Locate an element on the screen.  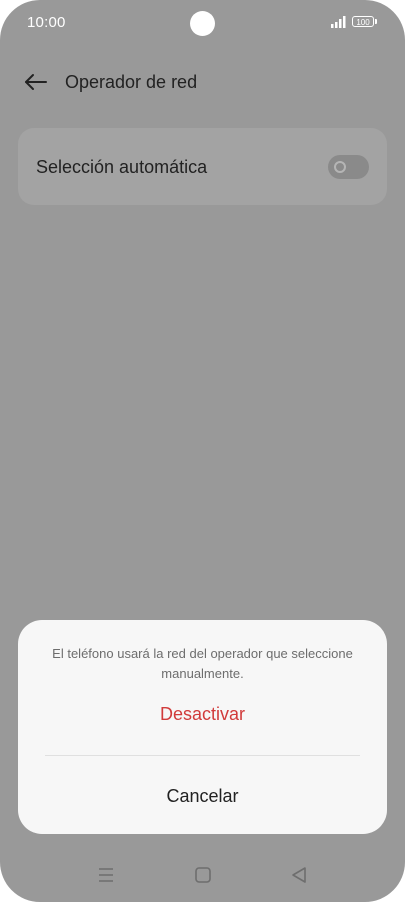
status-bar: 10:00 100 is located at coordinates (202, 23).